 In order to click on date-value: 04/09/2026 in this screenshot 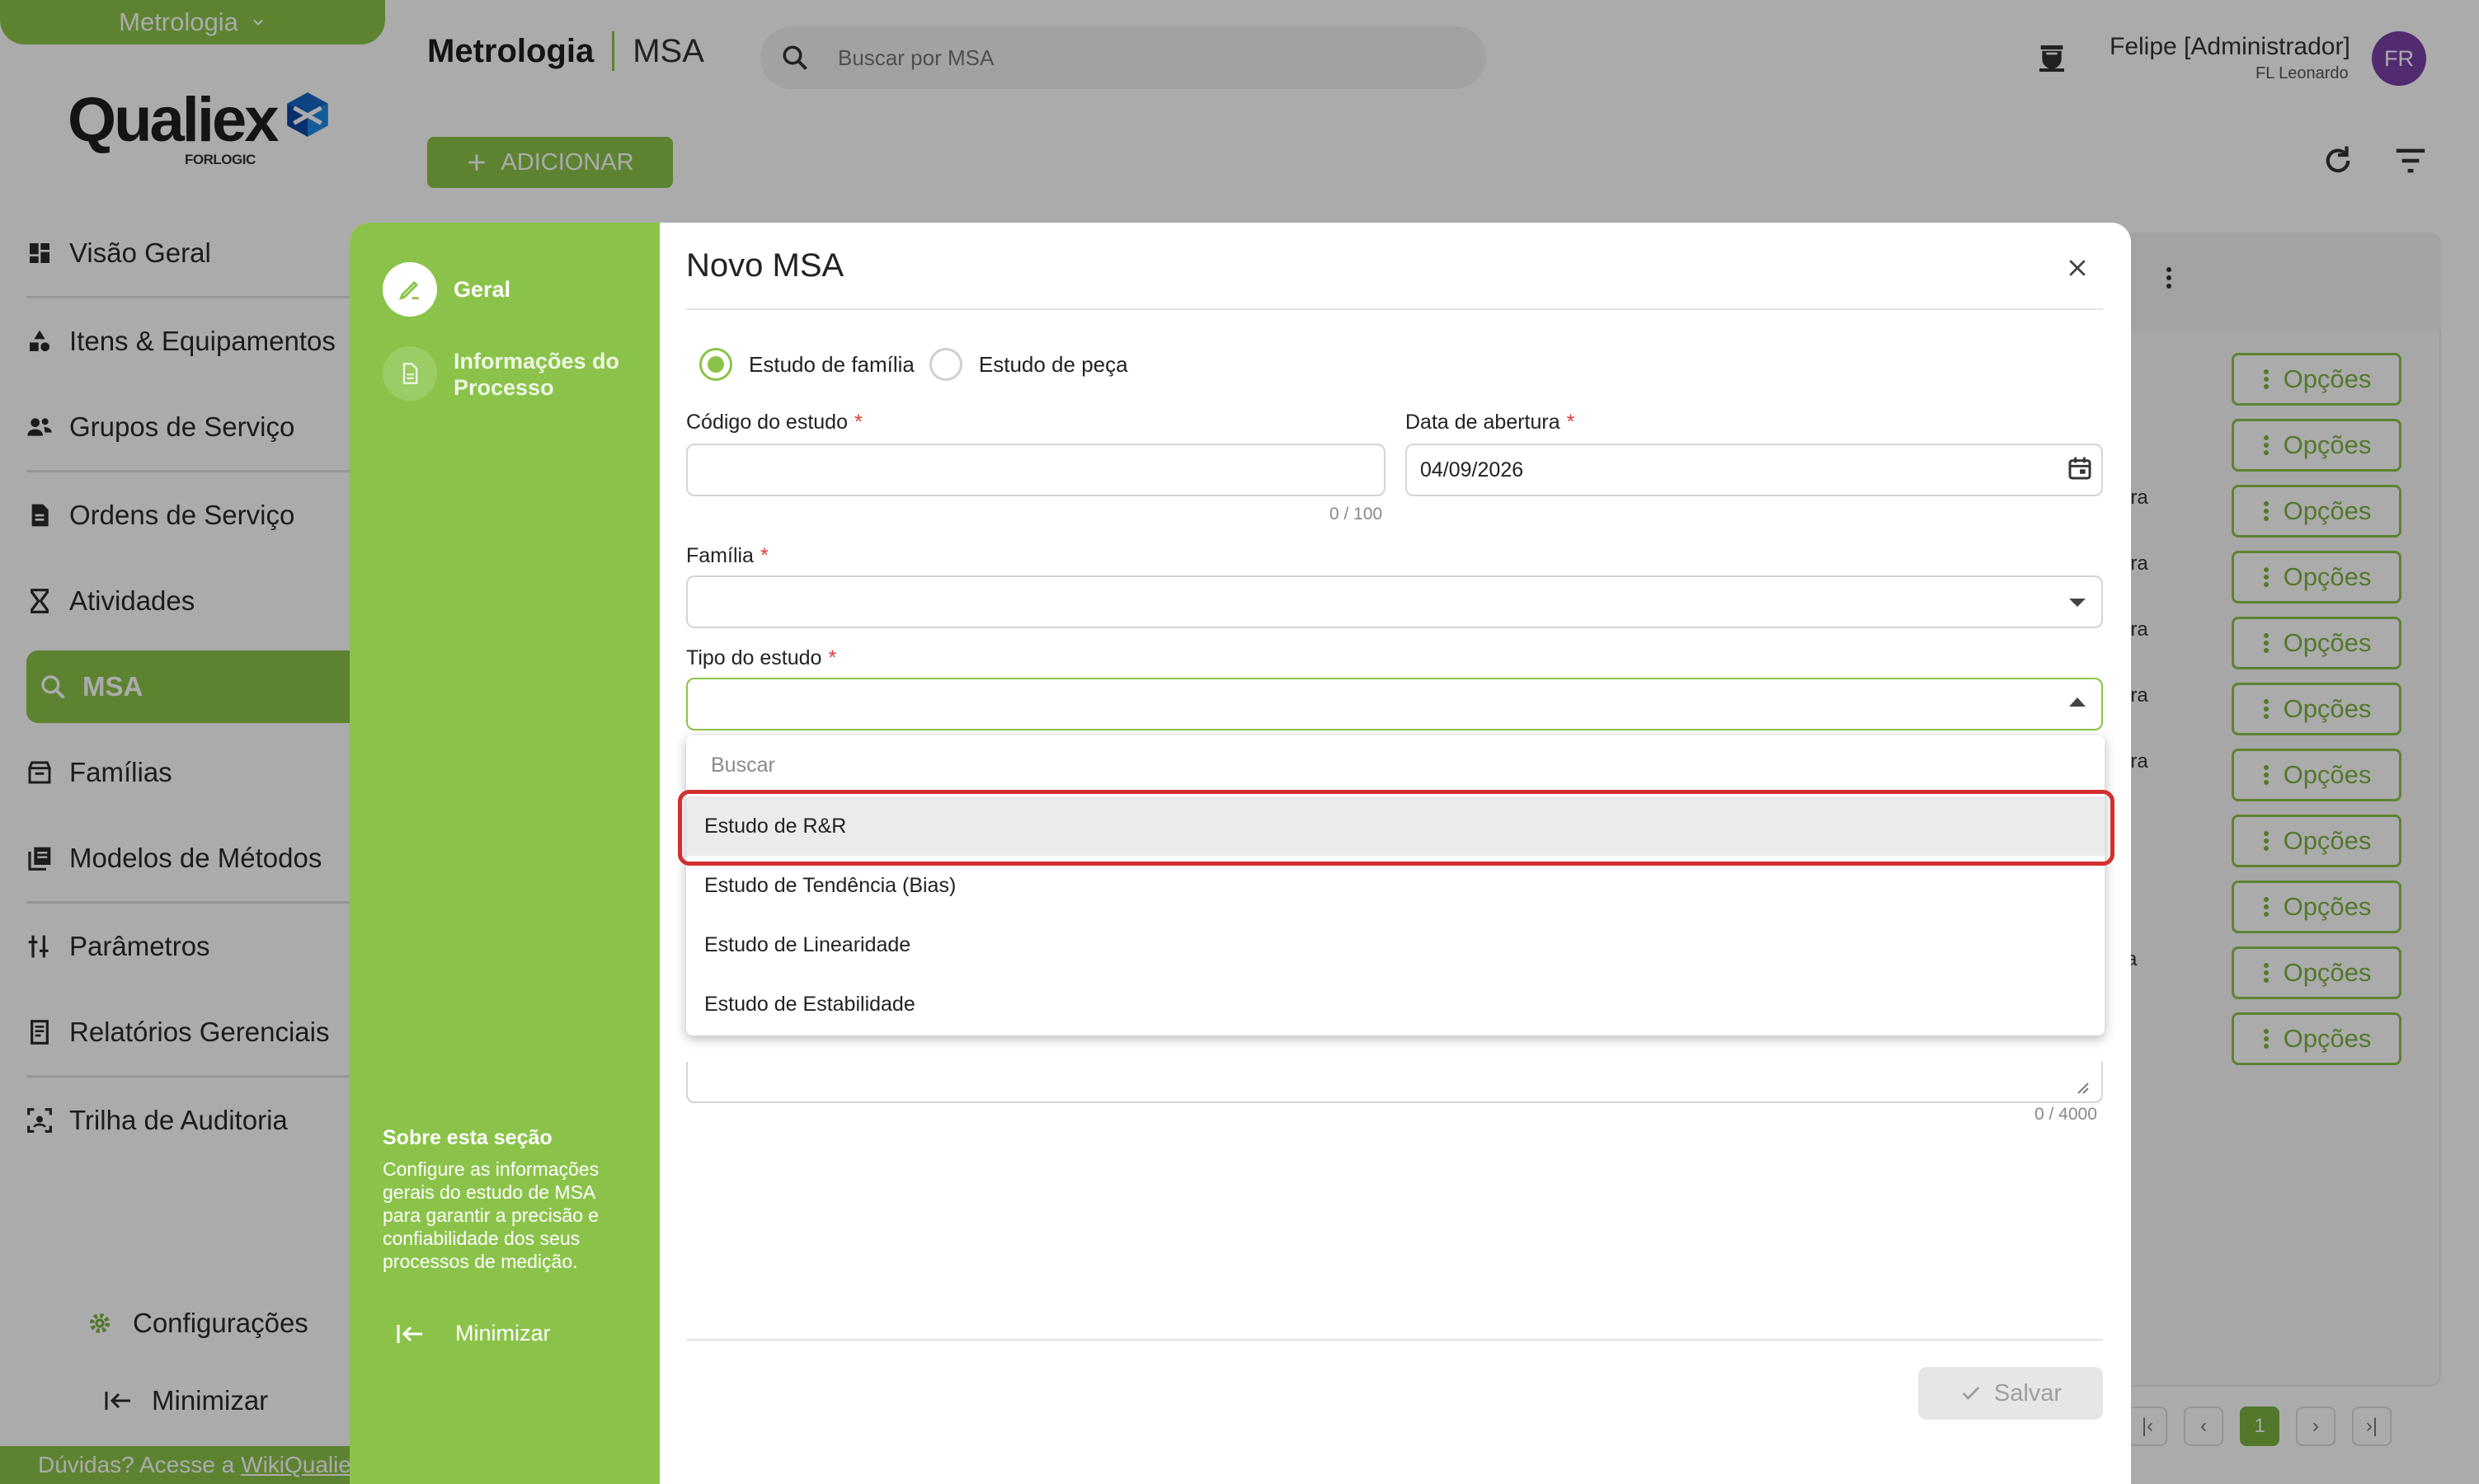, I will do `click(1472, 469)`.